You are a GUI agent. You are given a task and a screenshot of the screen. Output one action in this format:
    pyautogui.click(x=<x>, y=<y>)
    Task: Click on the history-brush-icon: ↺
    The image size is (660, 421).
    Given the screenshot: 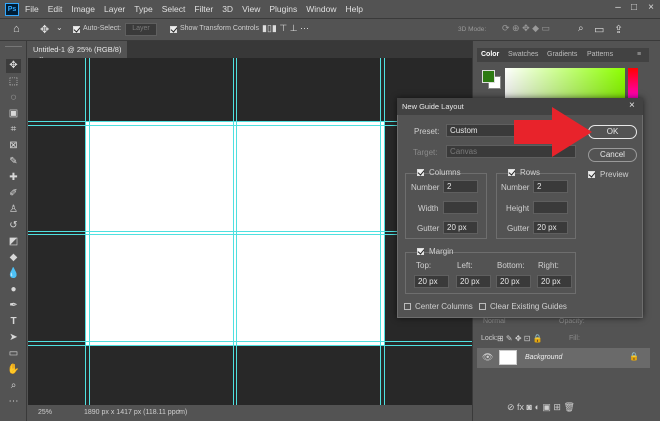 What is the action you would take?
    pyautogui.click(x=13, y=226)
    